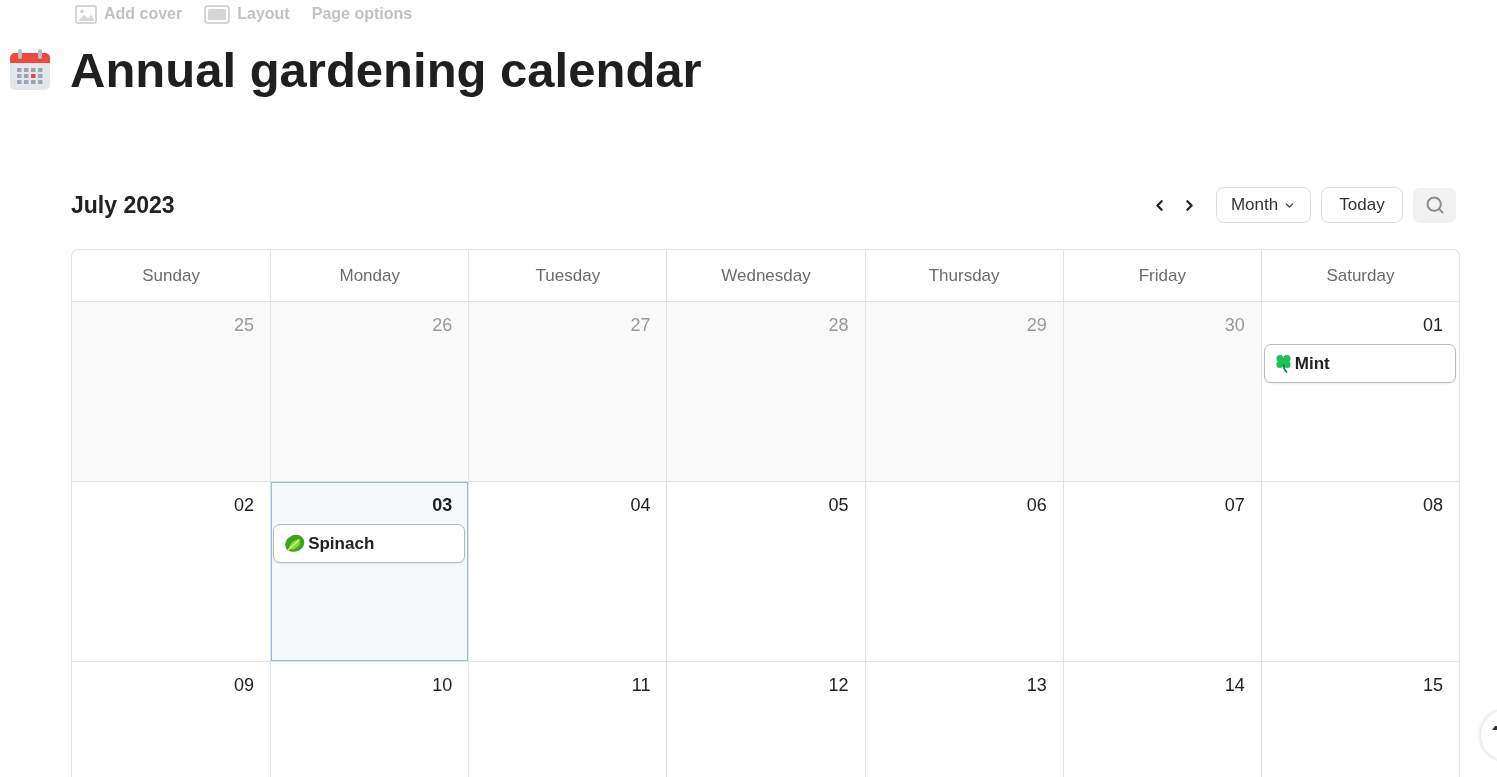  Describe the element at coordinates (1263, 205) in the screenshot. I see `view-dropdown: Month` at that location.